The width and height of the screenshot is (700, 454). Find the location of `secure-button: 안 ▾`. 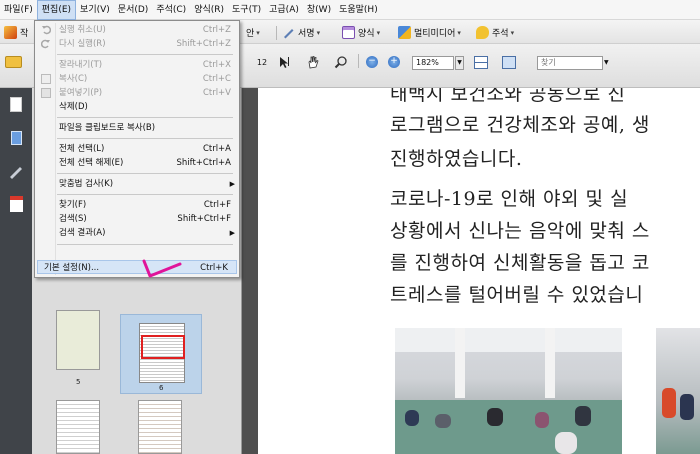

secure-button: 안 ▾ is located at coordinates (253, 32).